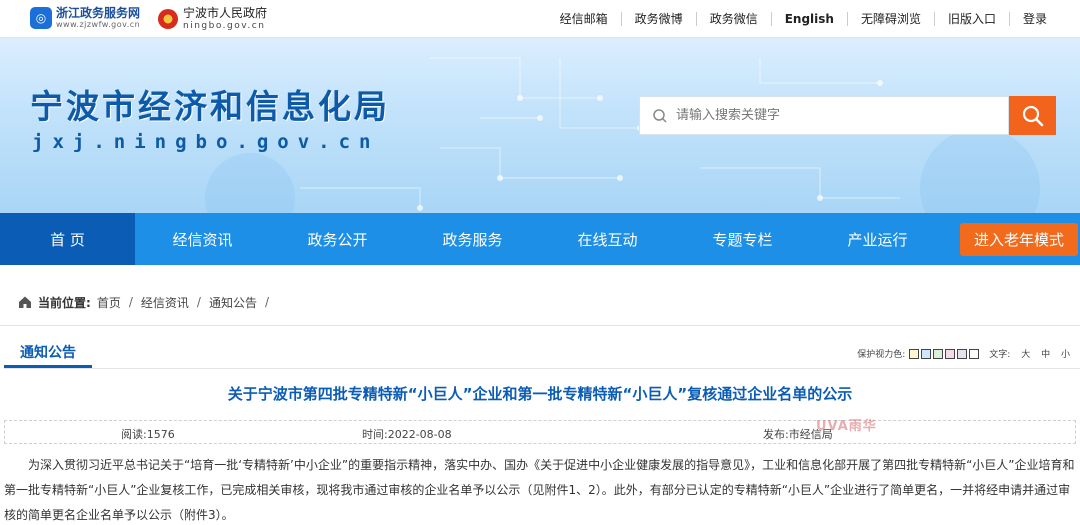 The image size is (1080, 525). I want to click on nav-interaction: 在线互动, so click(607, 239).